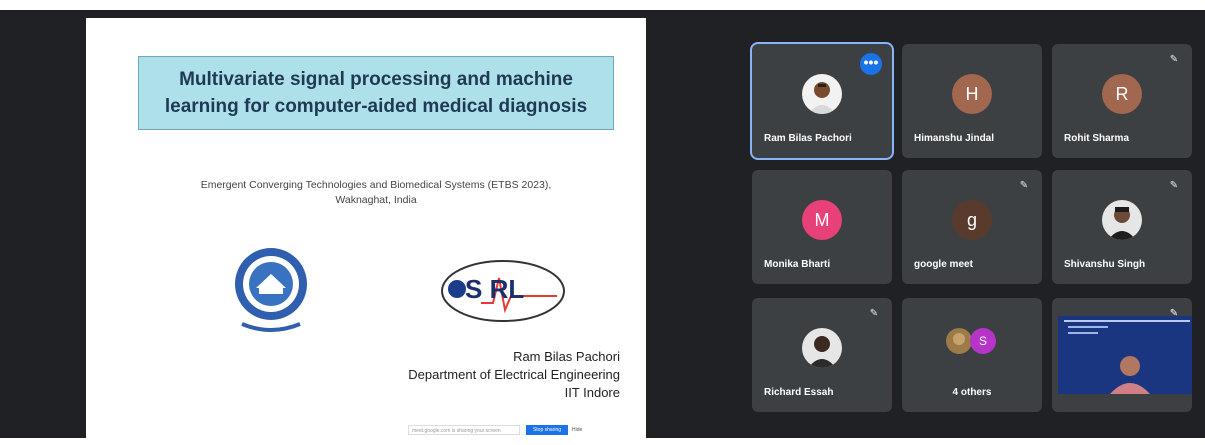 This screenshot has height=445, width=1205. What do you see at coordinates (271, 290) in the screenshot?
I see `iit-indore-emblem` at bounding box center [271, 290].